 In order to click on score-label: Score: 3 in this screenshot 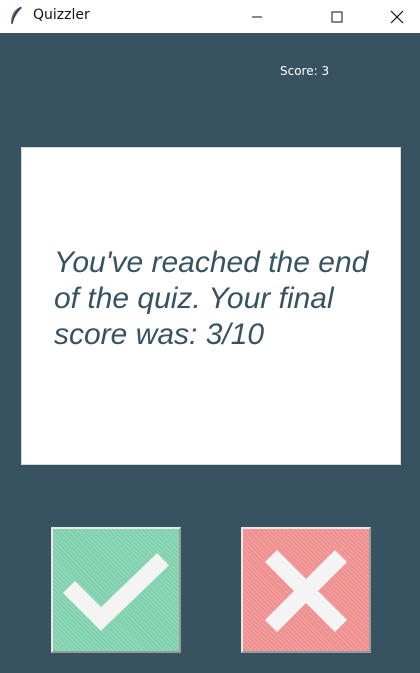, I will do `click(305, 71)`.